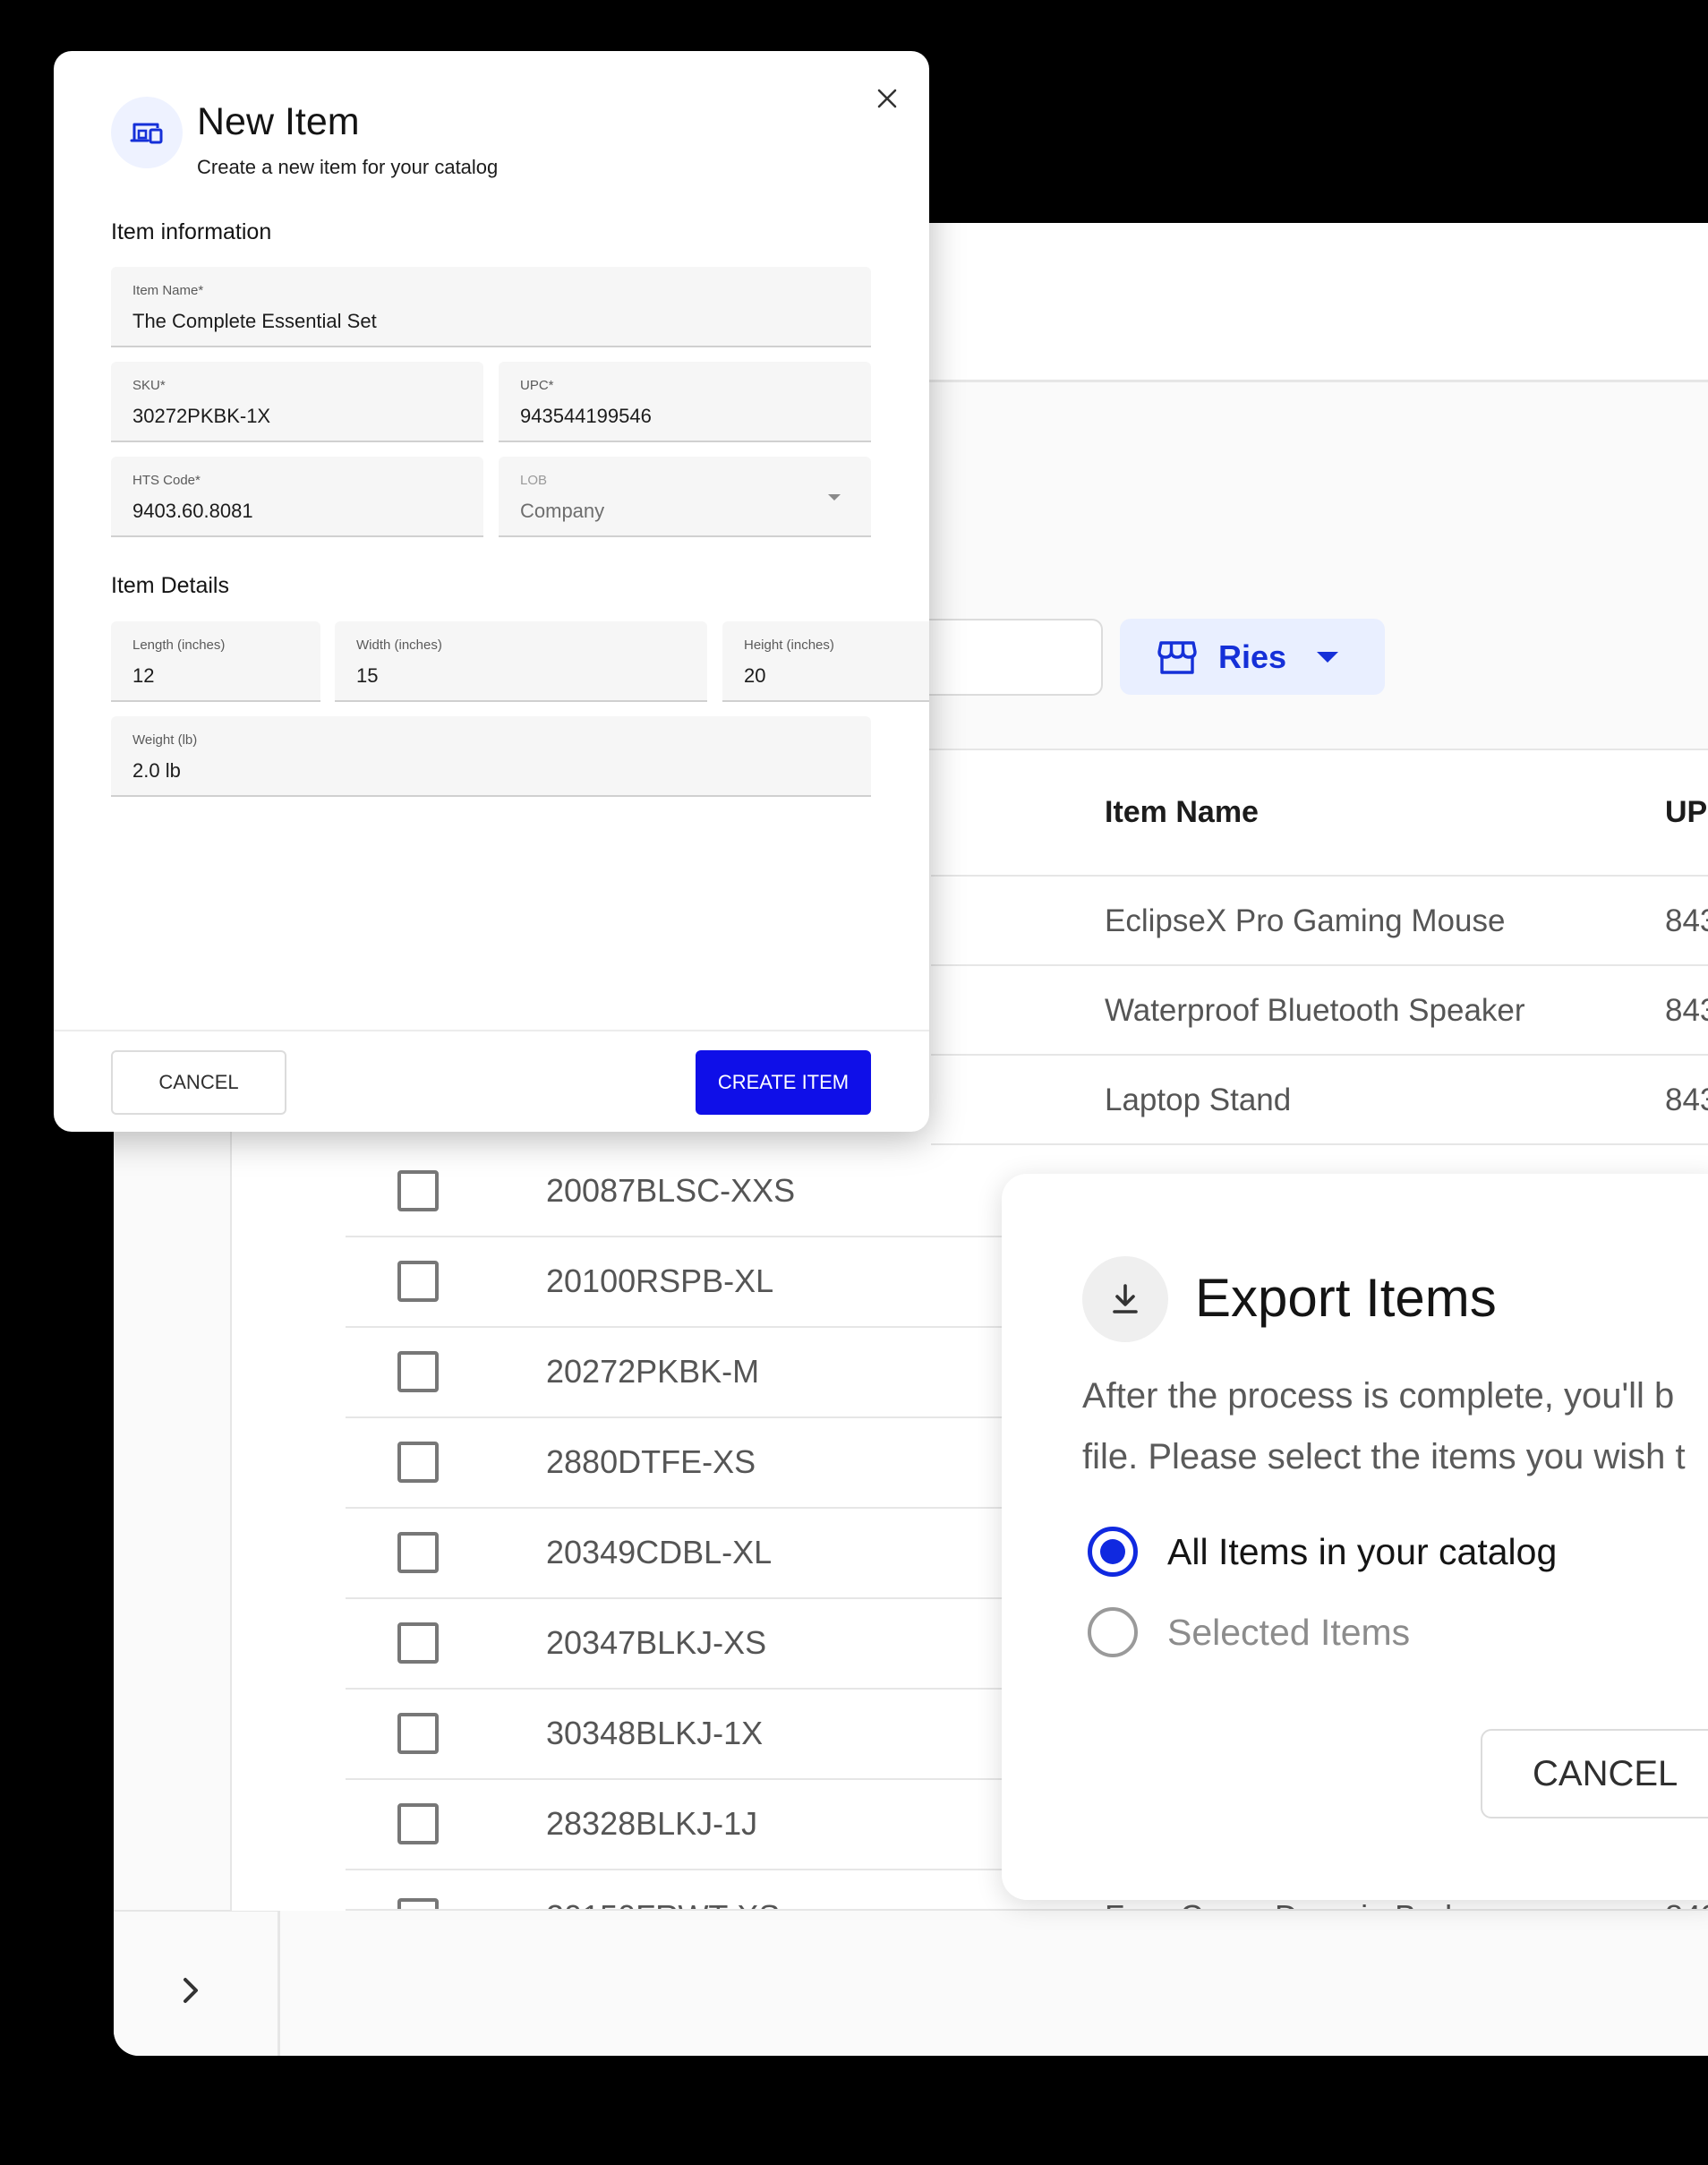 The height and width of the screenshot is (2165, 1708). I want to click on create-item-button: CREATE ITEM, so click(783, 1082).